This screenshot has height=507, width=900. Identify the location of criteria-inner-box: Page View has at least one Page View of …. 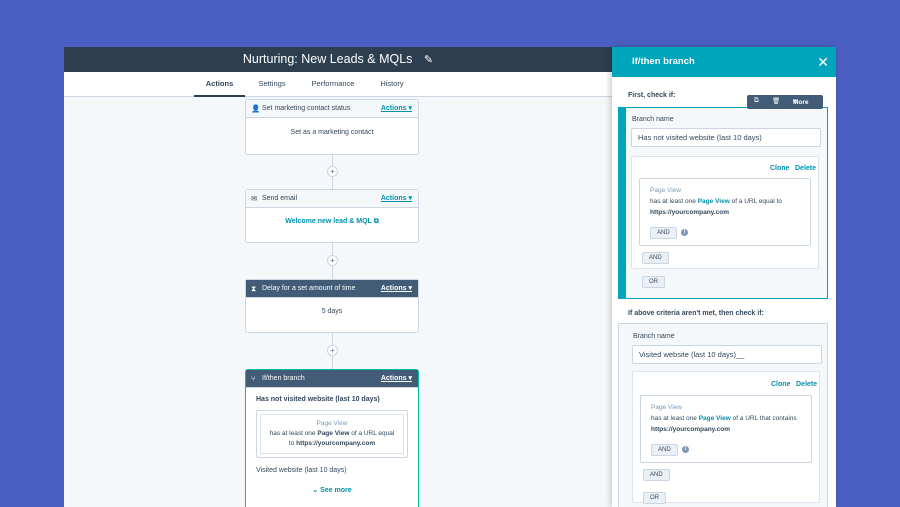
(332, 434).